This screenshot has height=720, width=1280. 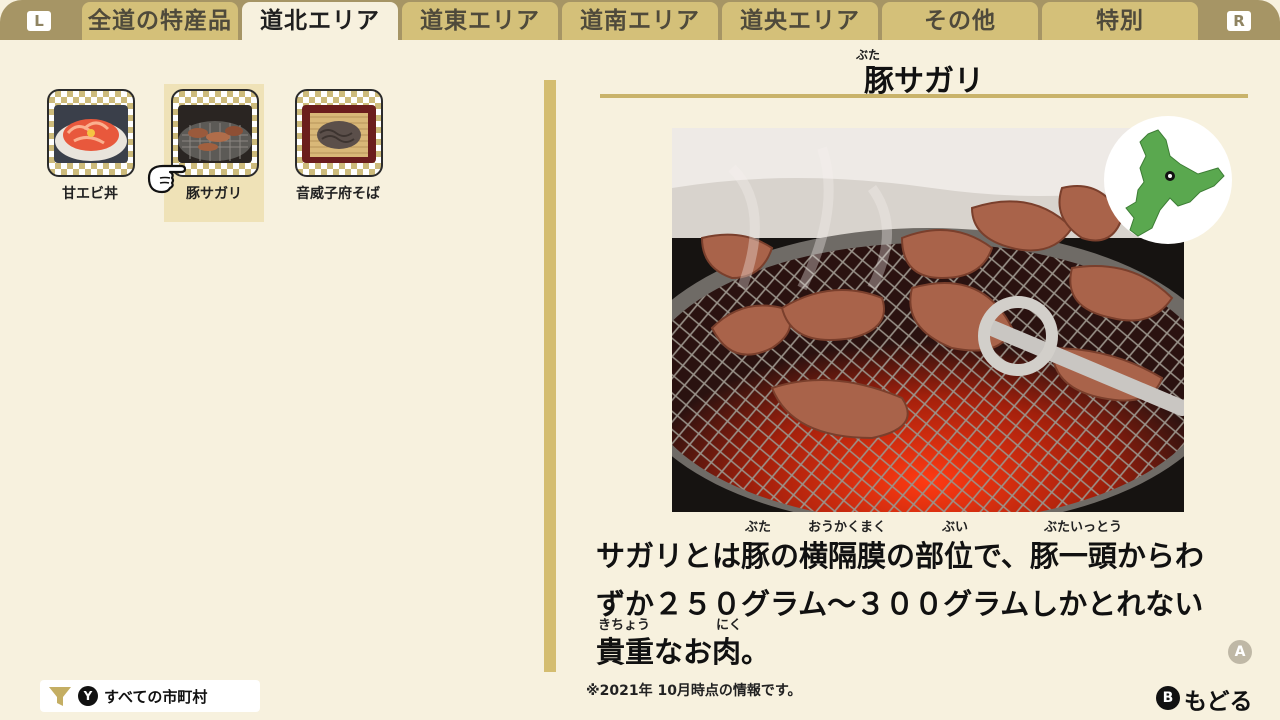 What do you see at coordinates (160, 21) in the screenshot?
I see `tab-all-specialties: 全道の特産品` at bounding box center [160, 21].